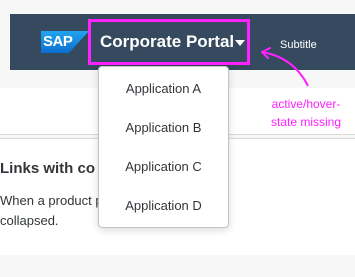 This screenshot has width=355, height=277. Describe the element at coordinates (306, 104) in the screenshot. I see `annotation-line: active/hover-` at that location.